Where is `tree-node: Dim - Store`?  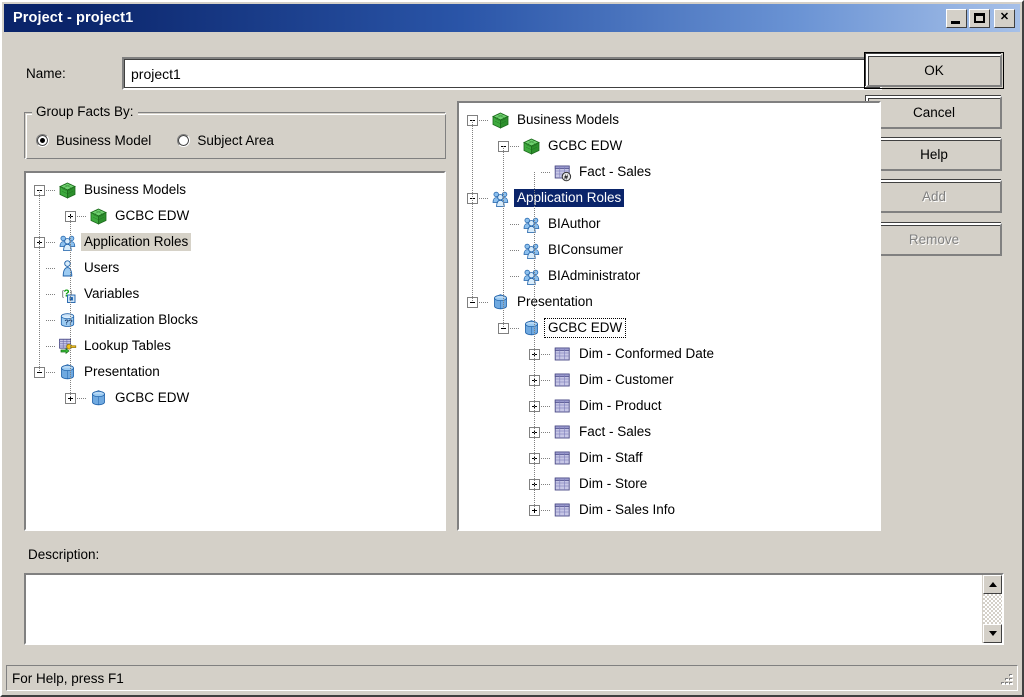
tree-node: Dim - Store is located at coordinates (669, 484).